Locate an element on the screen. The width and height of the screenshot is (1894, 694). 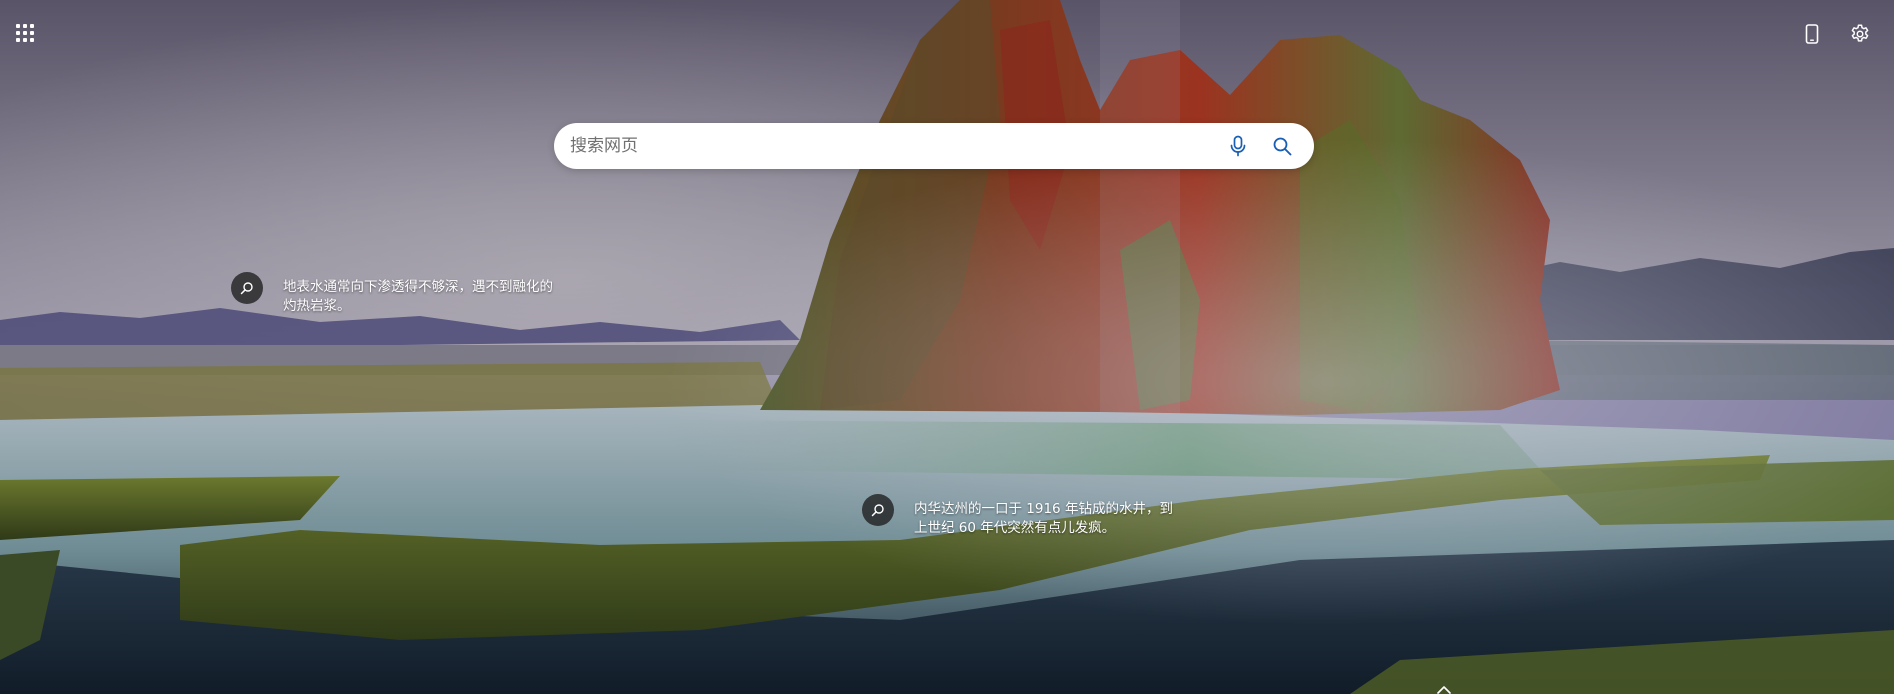
grid-icon is located at coordinates (25, 33).